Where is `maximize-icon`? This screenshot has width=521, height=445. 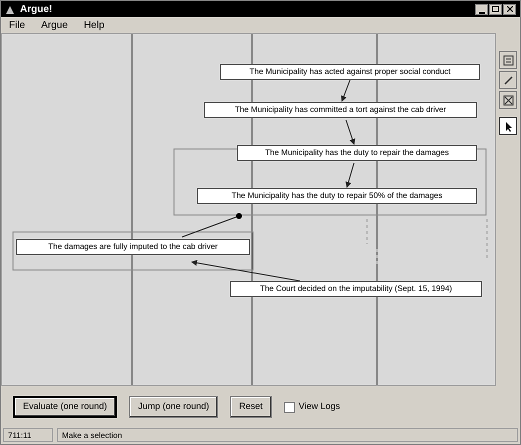
maximize-icon is located at coordinates (495, 9).